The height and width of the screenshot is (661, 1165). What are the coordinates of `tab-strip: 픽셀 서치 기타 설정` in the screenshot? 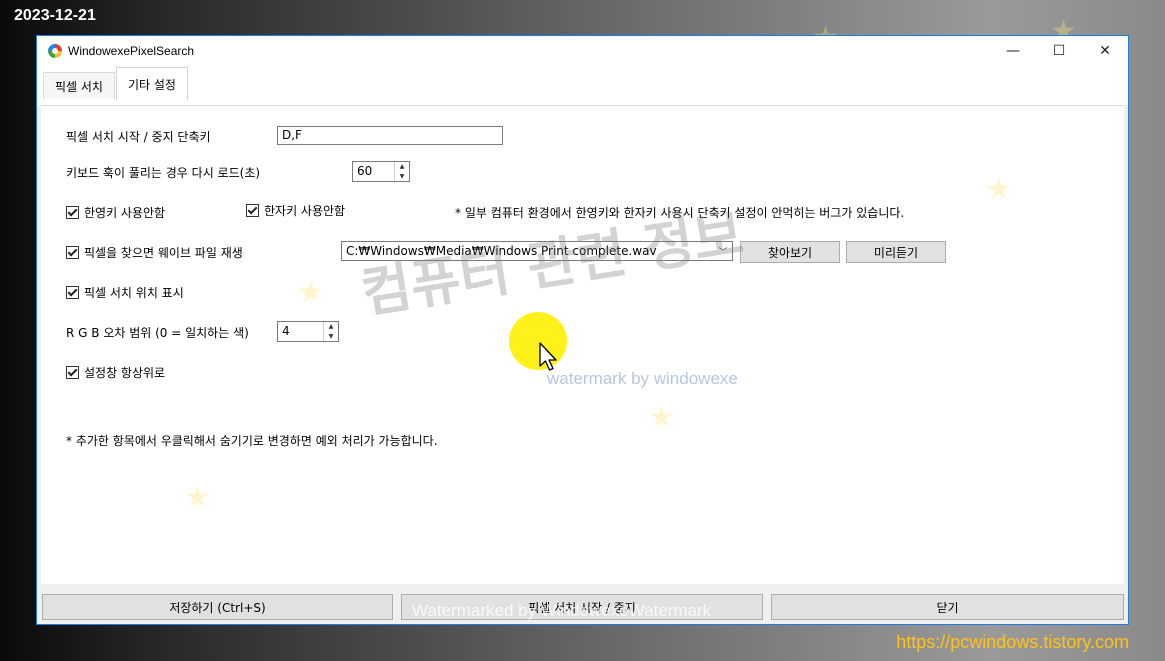 It's located at (582, 85).